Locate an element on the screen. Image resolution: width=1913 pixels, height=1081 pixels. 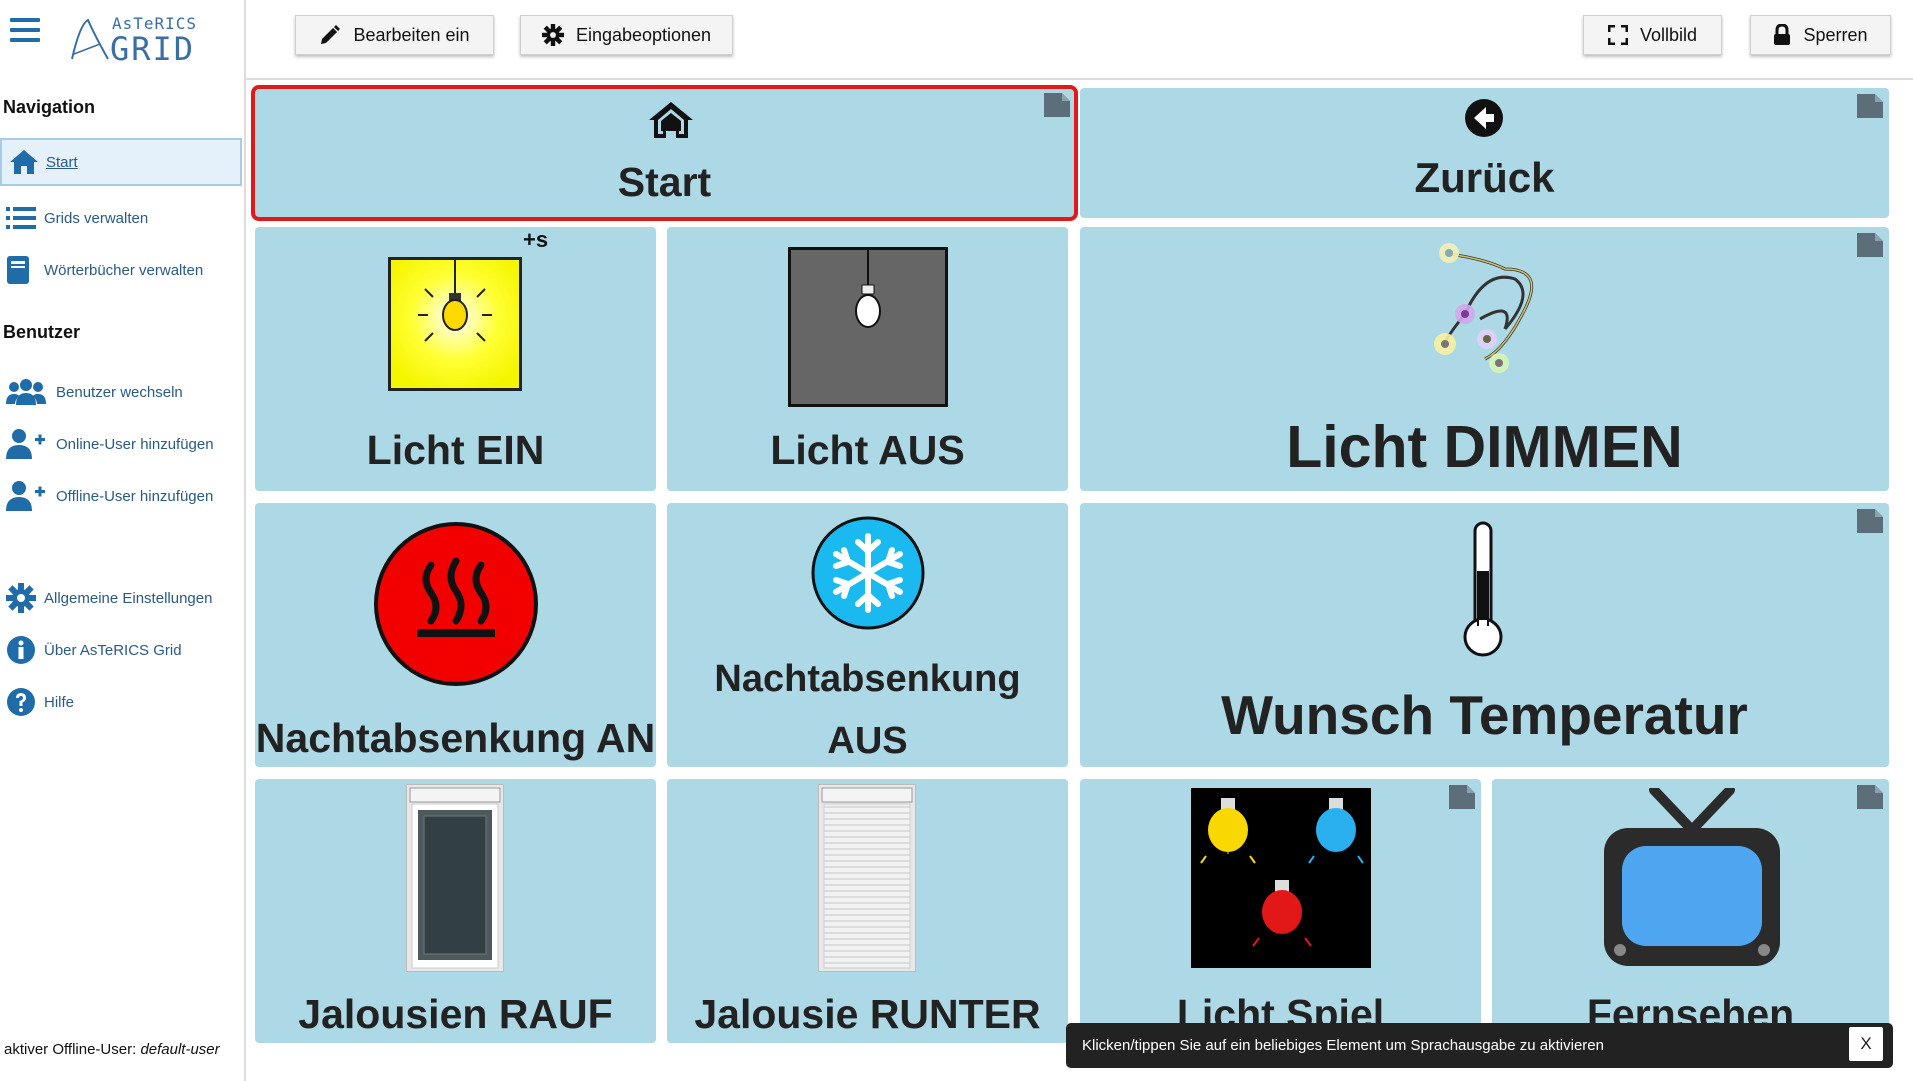
grid-cell-blinds-up: Jalousien RAUF is located at coordinates (455, 911).